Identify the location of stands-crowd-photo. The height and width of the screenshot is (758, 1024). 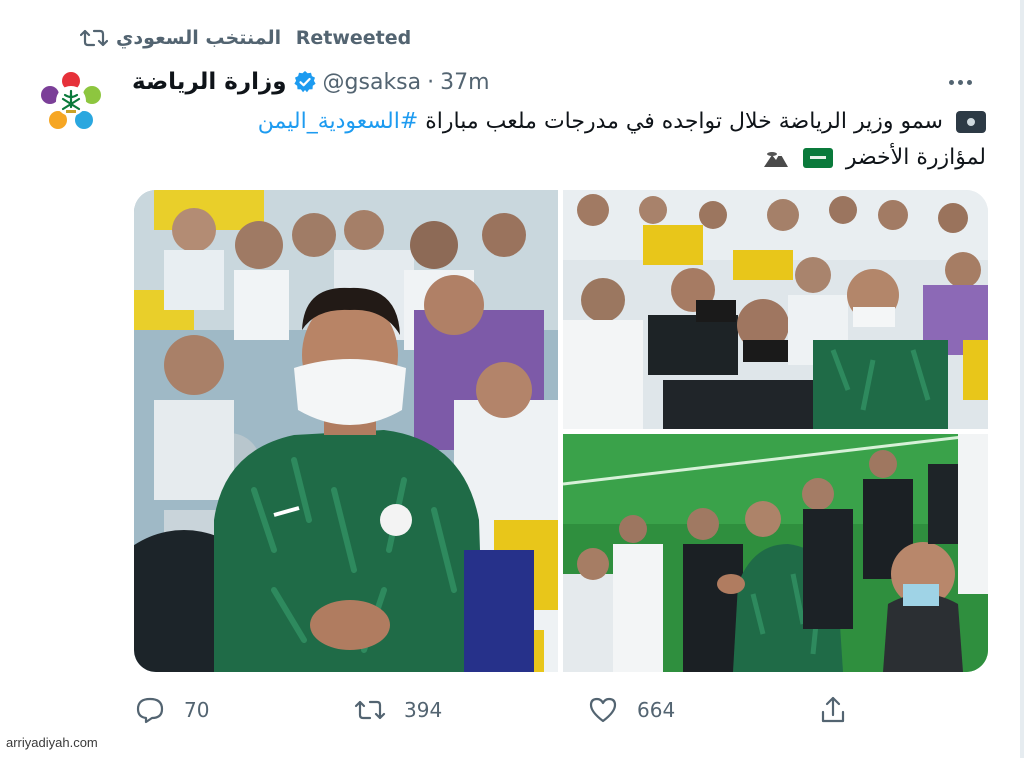
(775, 309).